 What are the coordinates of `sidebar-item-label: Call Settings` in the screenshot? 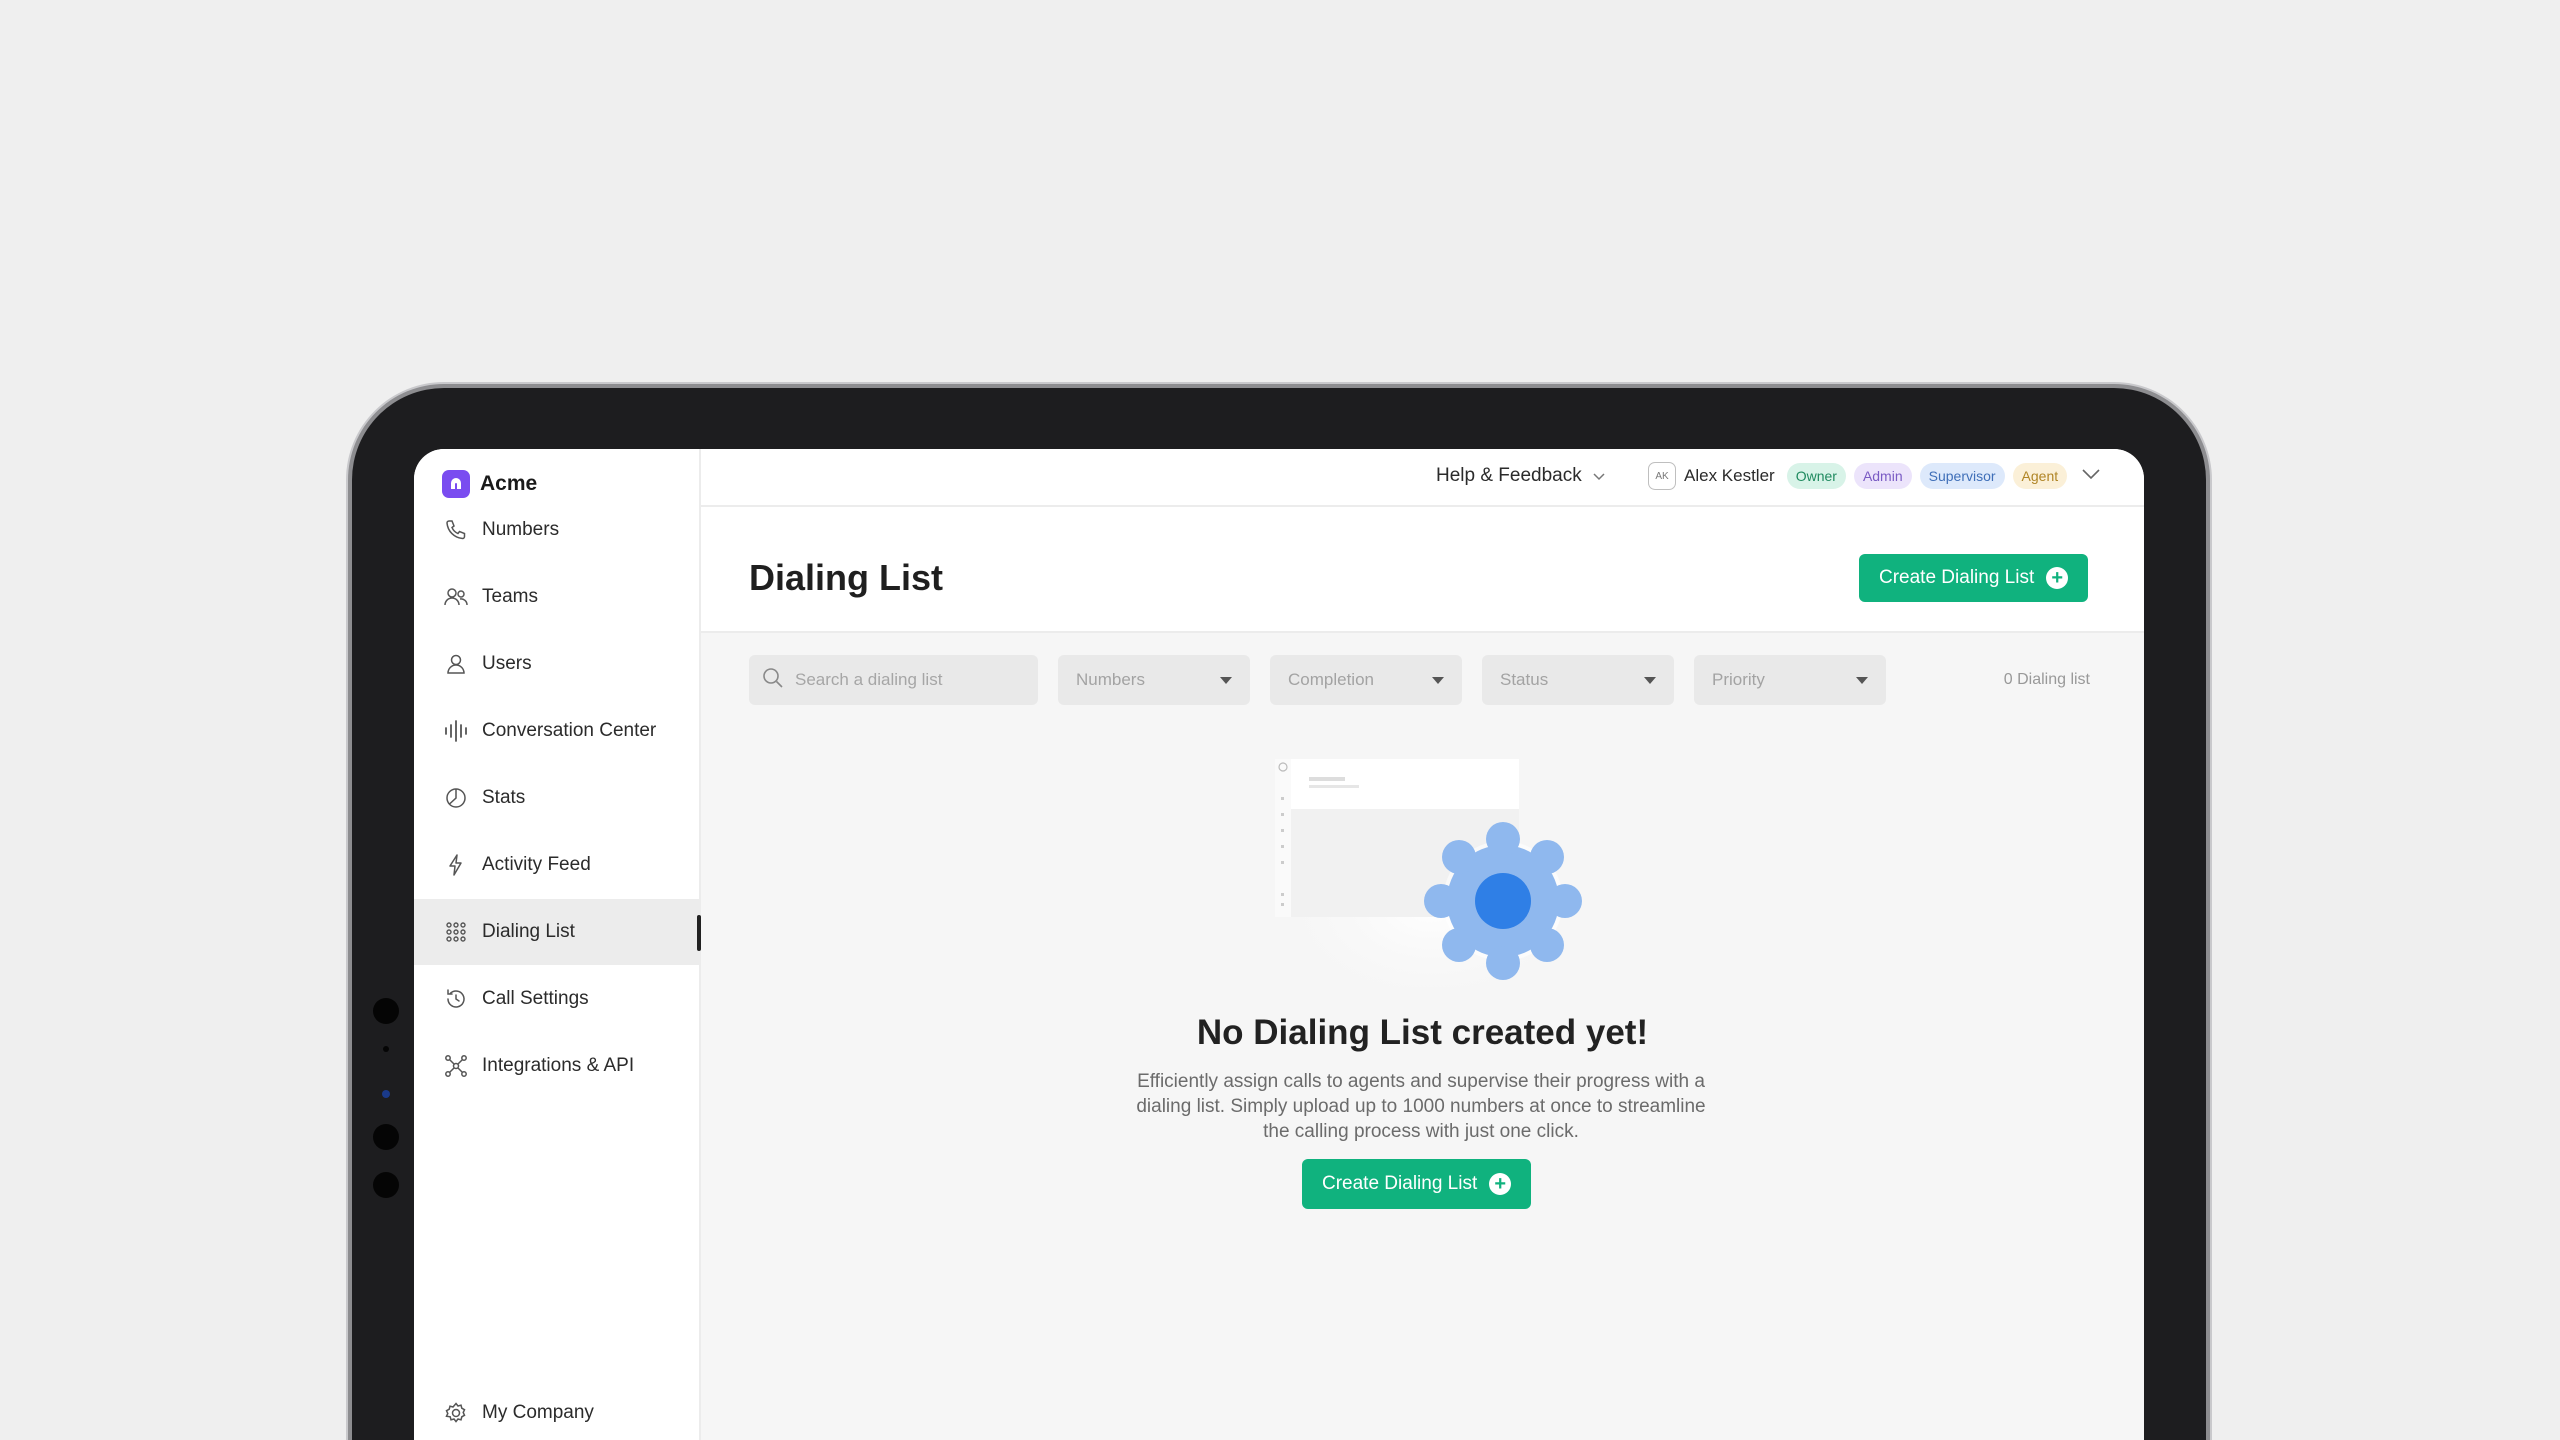 It's located at (535, 998).